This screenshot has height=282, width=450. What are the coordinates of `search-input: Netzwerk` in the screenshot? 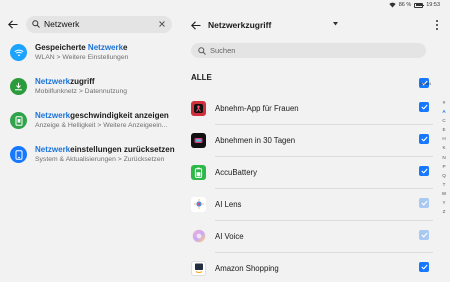 It's located at (101, 24).